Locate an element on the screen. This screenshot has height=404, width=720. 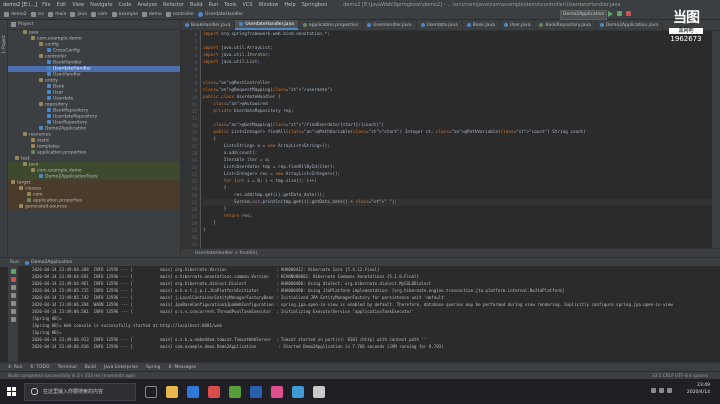
app-icon-red is located at coordinates (214, 391).